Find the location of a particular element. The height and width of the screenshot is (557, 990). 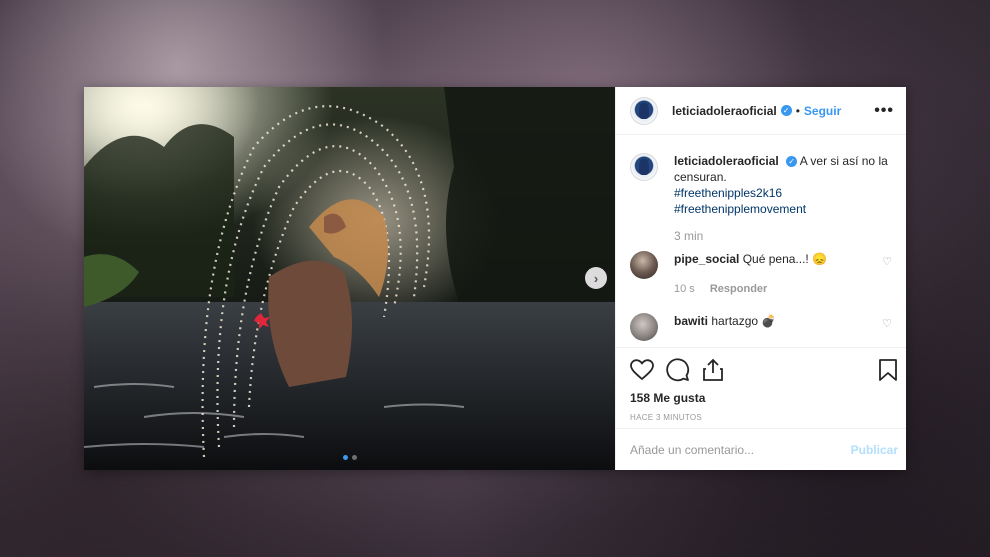

caption-time: 3 min is located at coordinates (689, 236).